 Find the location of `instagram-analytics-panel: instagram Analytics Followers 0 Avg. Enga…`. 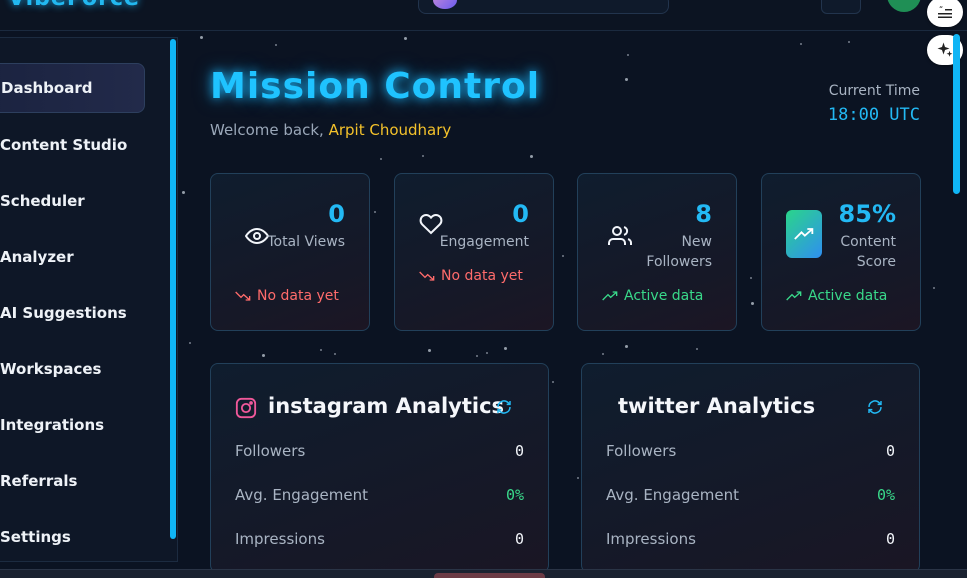

instagram-analytics-panel: instagram Analytics Followers 0 Avg. Enga… is located at coordinates (379, 468).